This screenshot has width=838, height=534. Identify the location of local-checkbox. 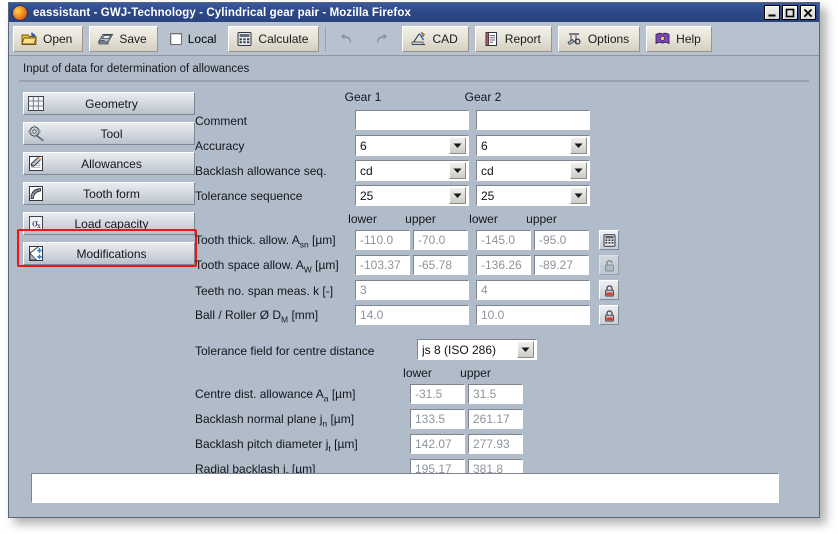
(175, 38).